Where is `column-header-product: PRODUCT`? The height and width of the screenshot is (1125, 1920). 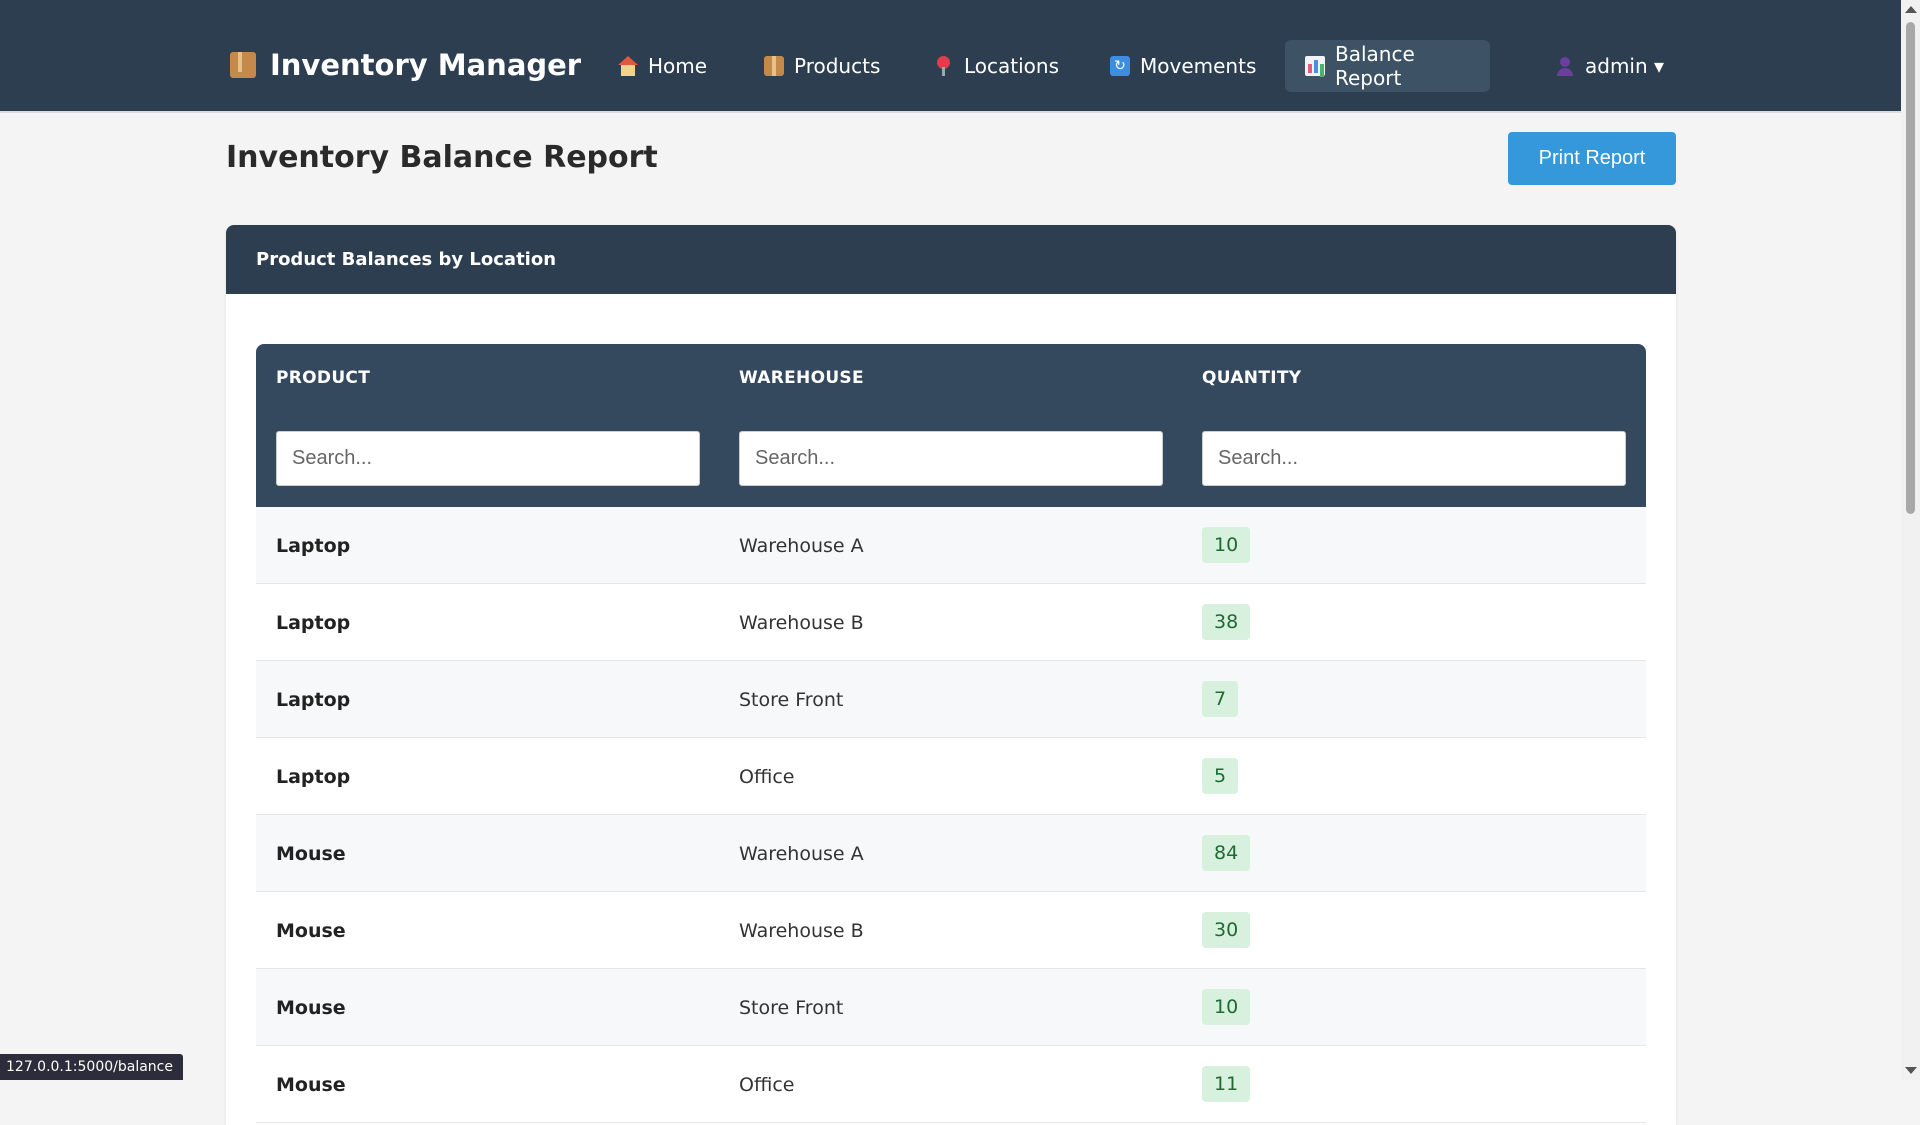
column-header-product: PRODUCT is located at coordinates (323, 378).